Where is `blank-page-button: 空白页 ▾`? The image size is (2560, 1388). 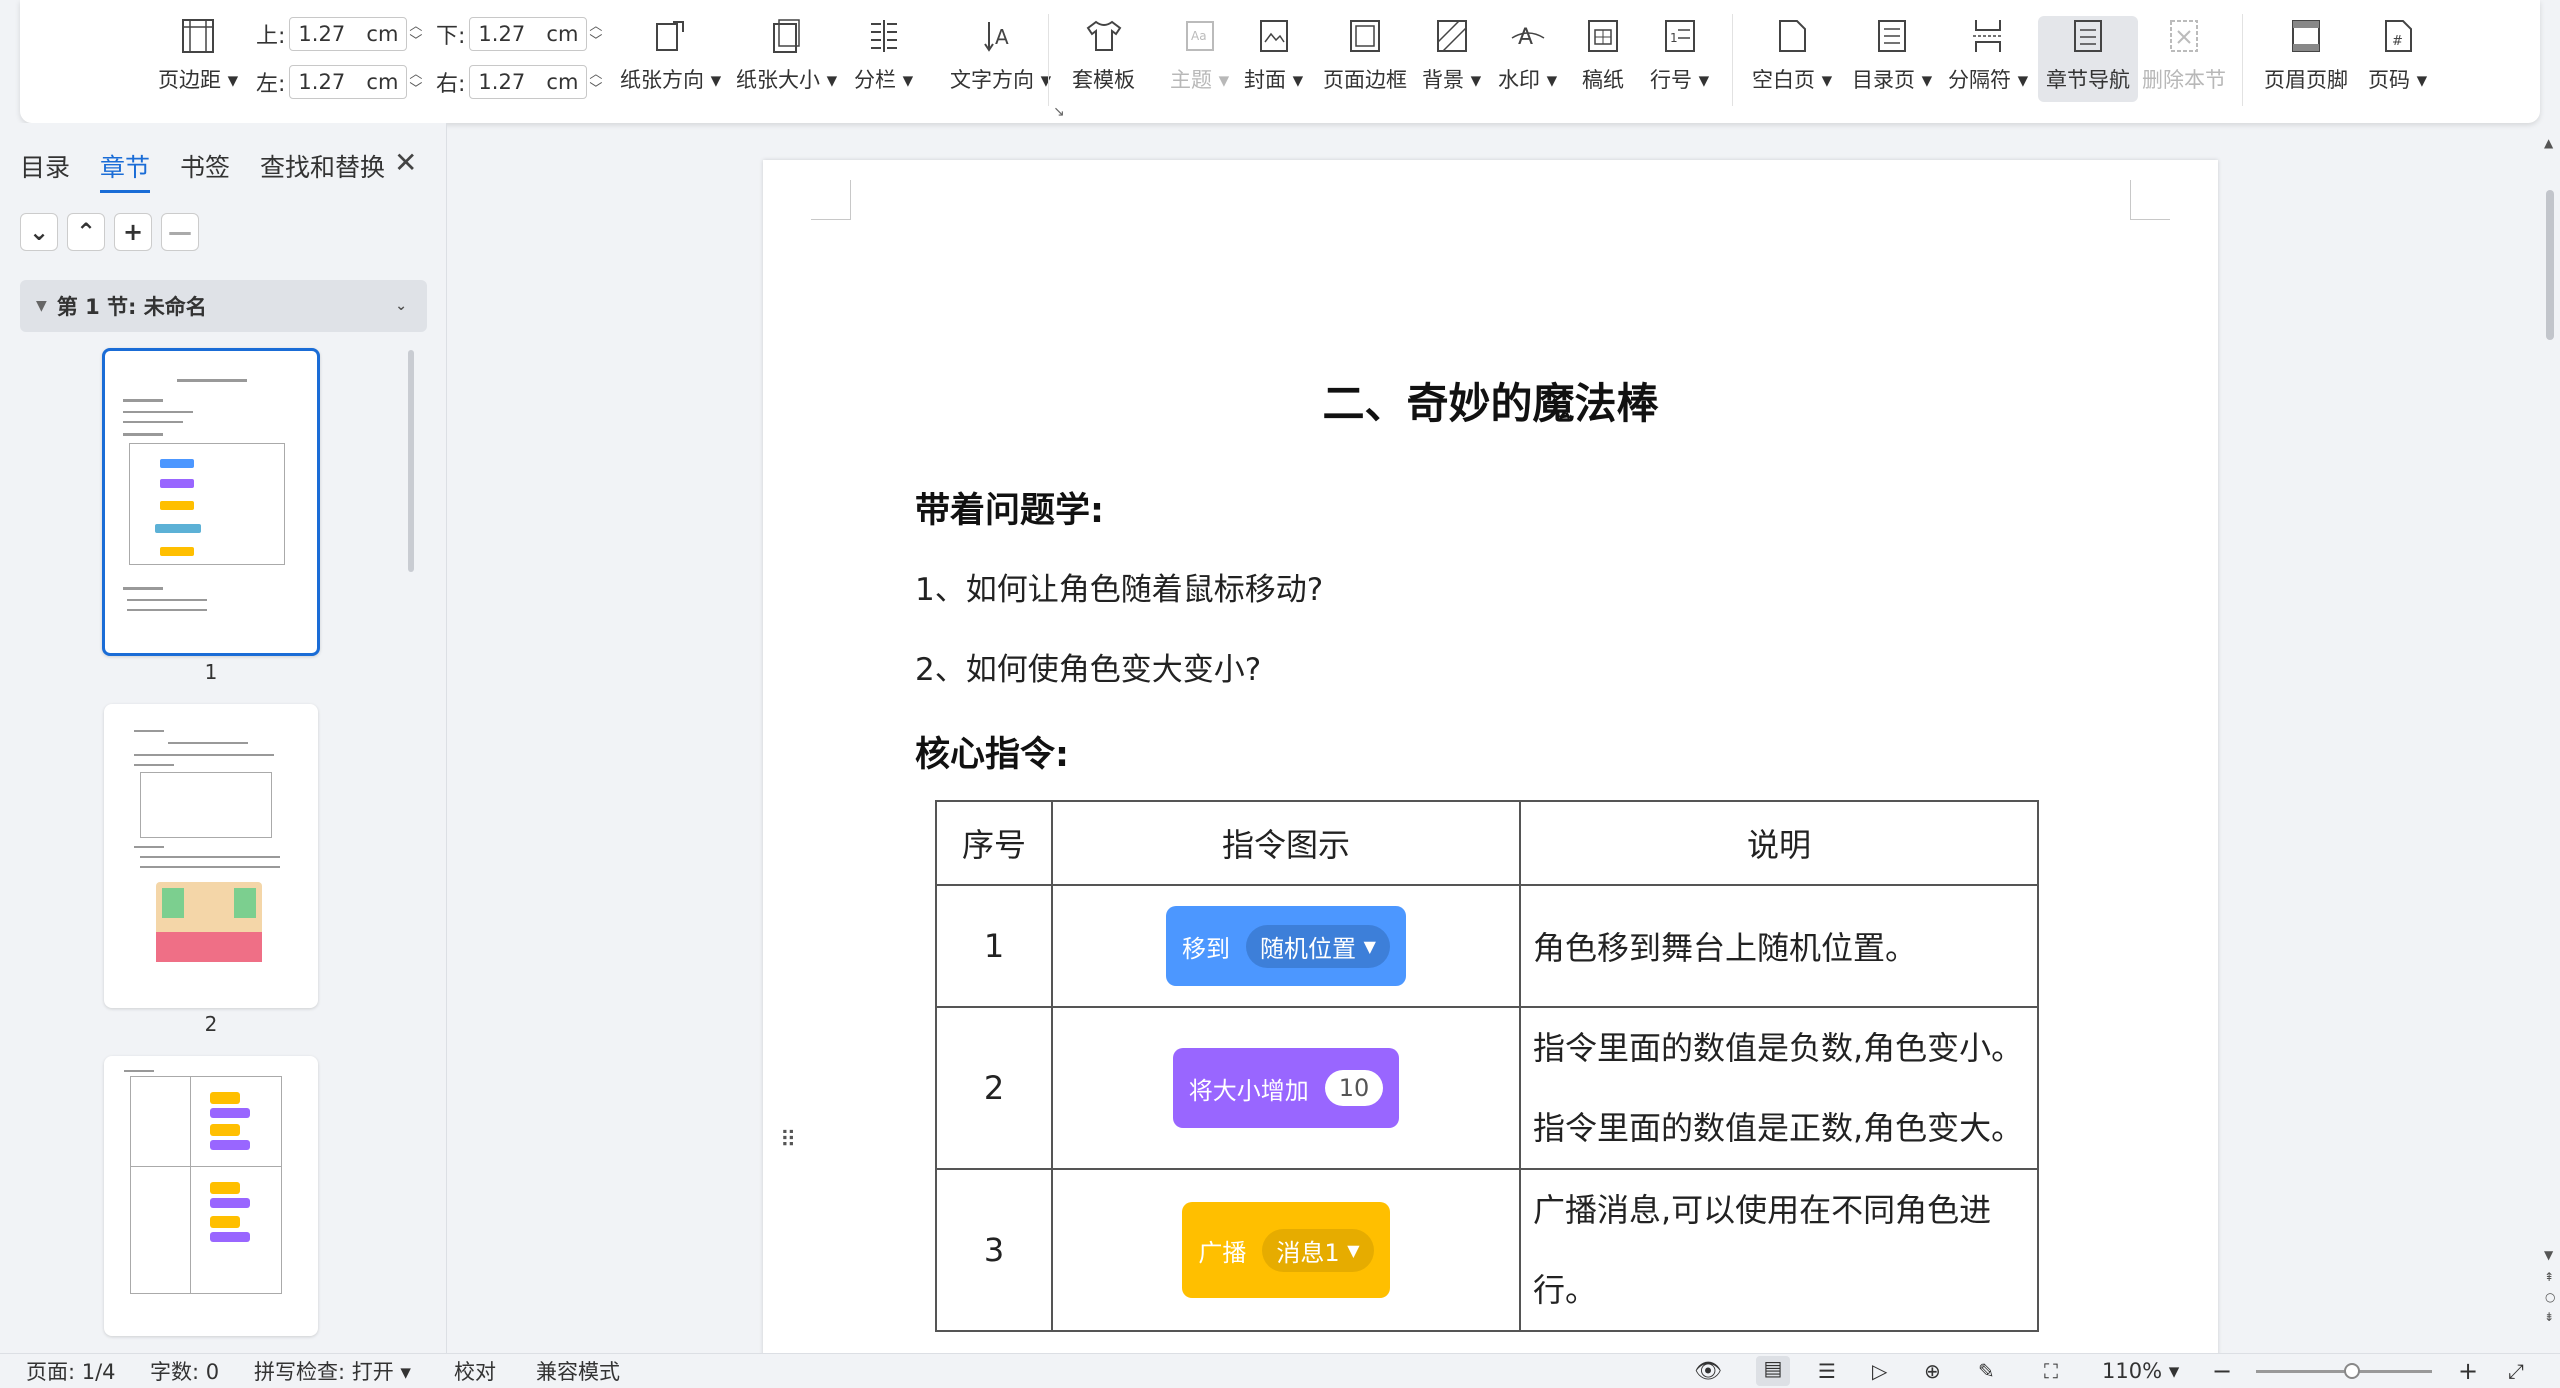
blank-page-button: 空白页 ▾ is located at coordinates (1792, 55).